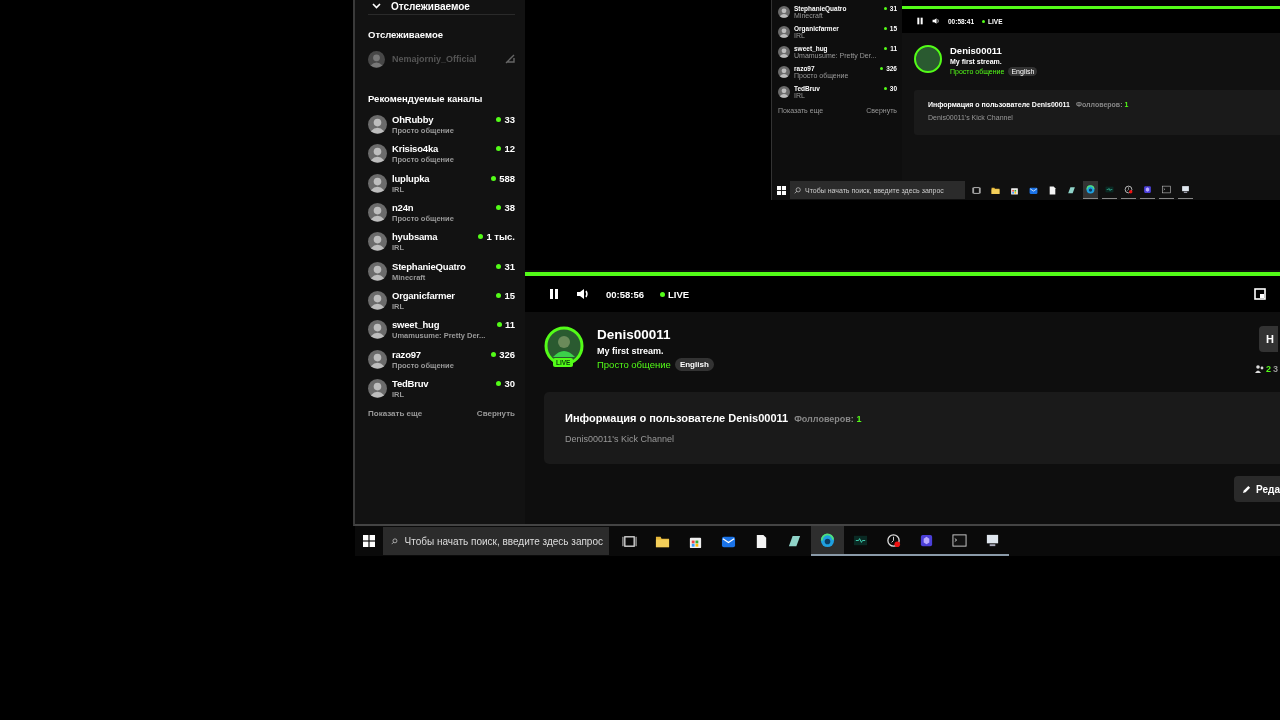 Image resolution: width=1280 pixels, height=720 pixels. I want to click on channel-description: Denis00011's Kick Channel, so click(620, 439).